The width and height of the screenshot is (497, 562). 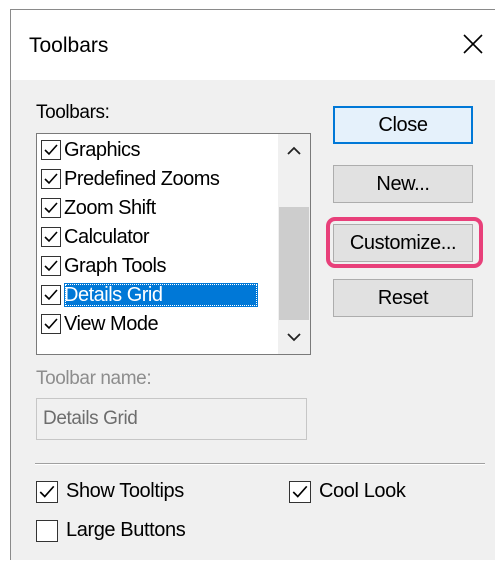 What do you see at coordinates (102, 150) in the screenshot?
I see `list-item-label: Graphics` at bounding box center [102, 150].